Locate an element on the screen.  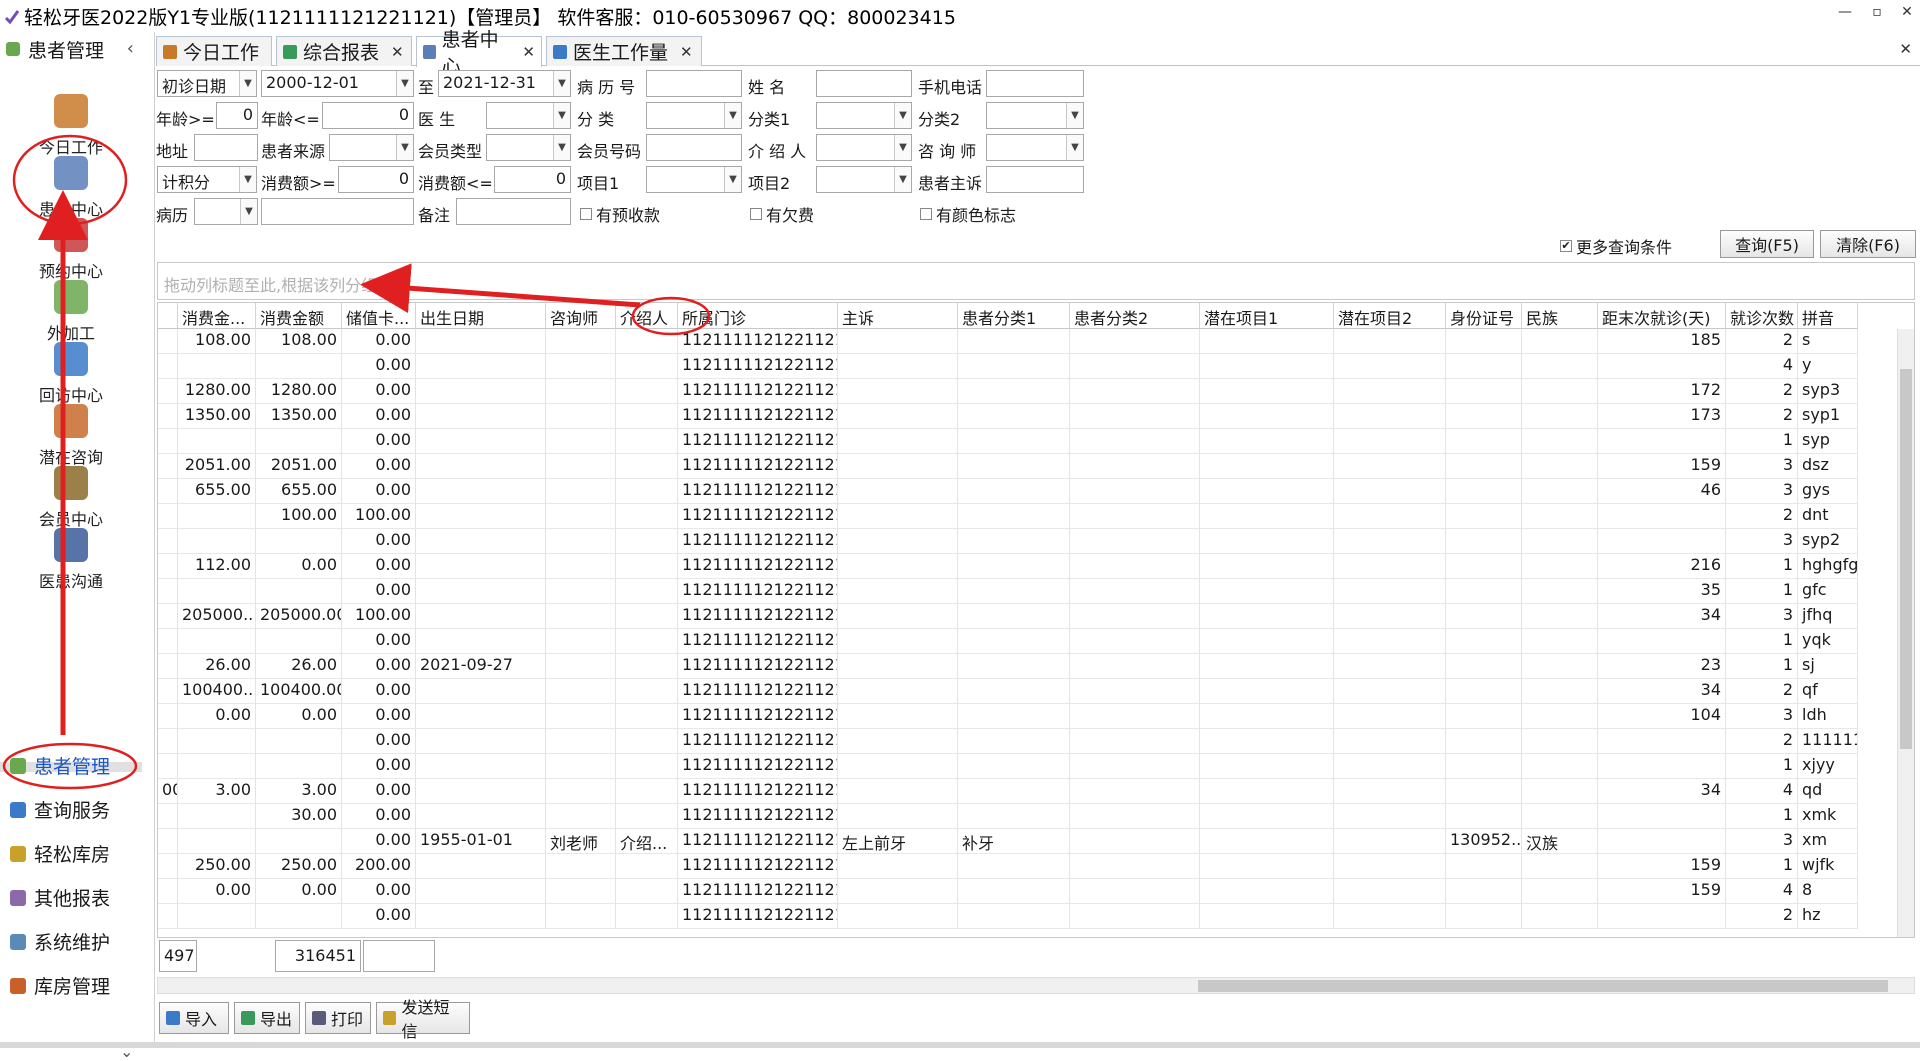
phone-input is located at coordinates (1035, 83).